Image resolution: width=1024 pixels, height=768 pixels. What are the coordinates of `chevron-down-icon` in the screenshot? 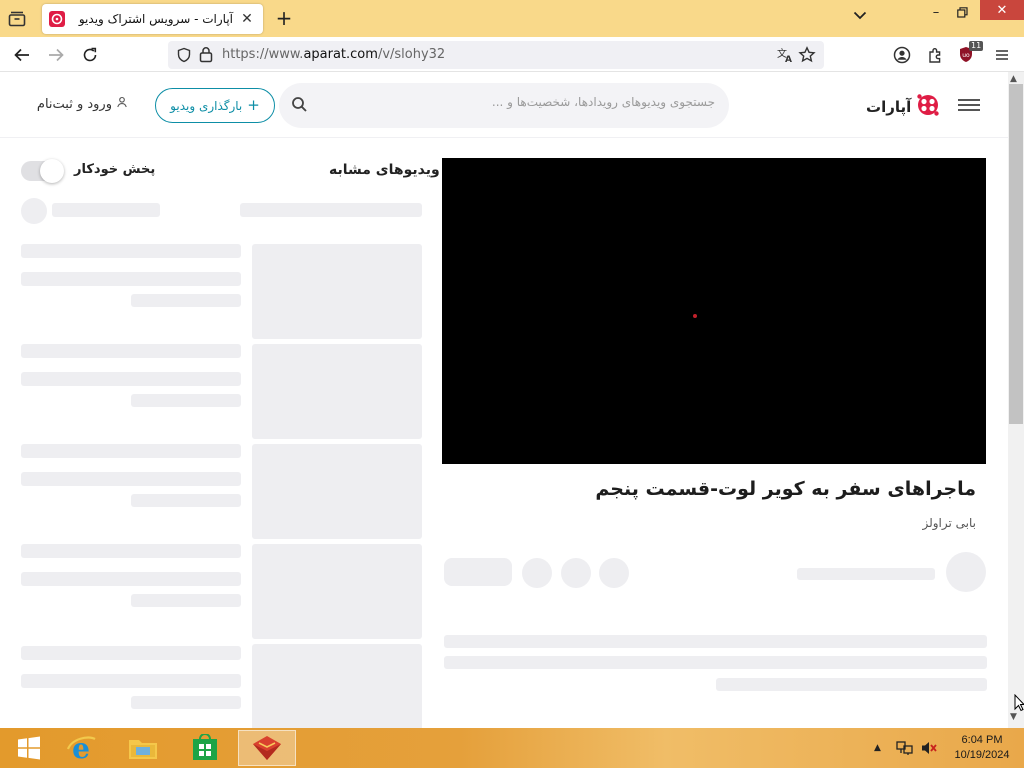 It's located at (860, 19).